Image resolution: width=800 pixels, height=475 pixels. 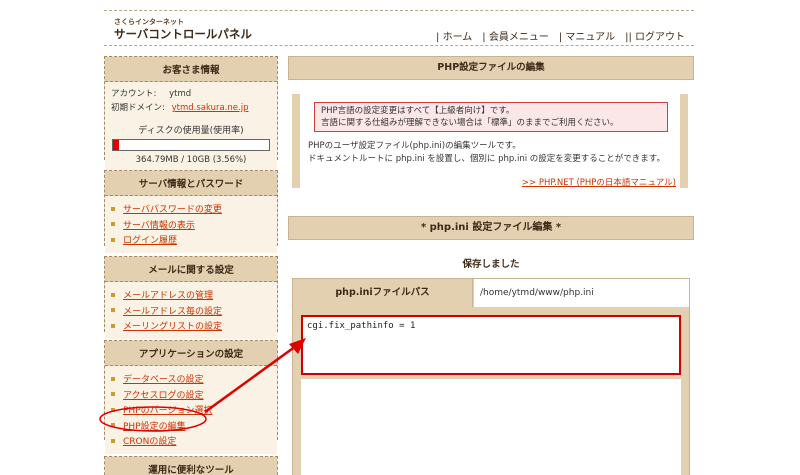 What do you see at coordinates (191, 131) in the screenshot?
I see `disk-usage-label: ディスクの使用量(使用率)` at bounding box center [191, 131].